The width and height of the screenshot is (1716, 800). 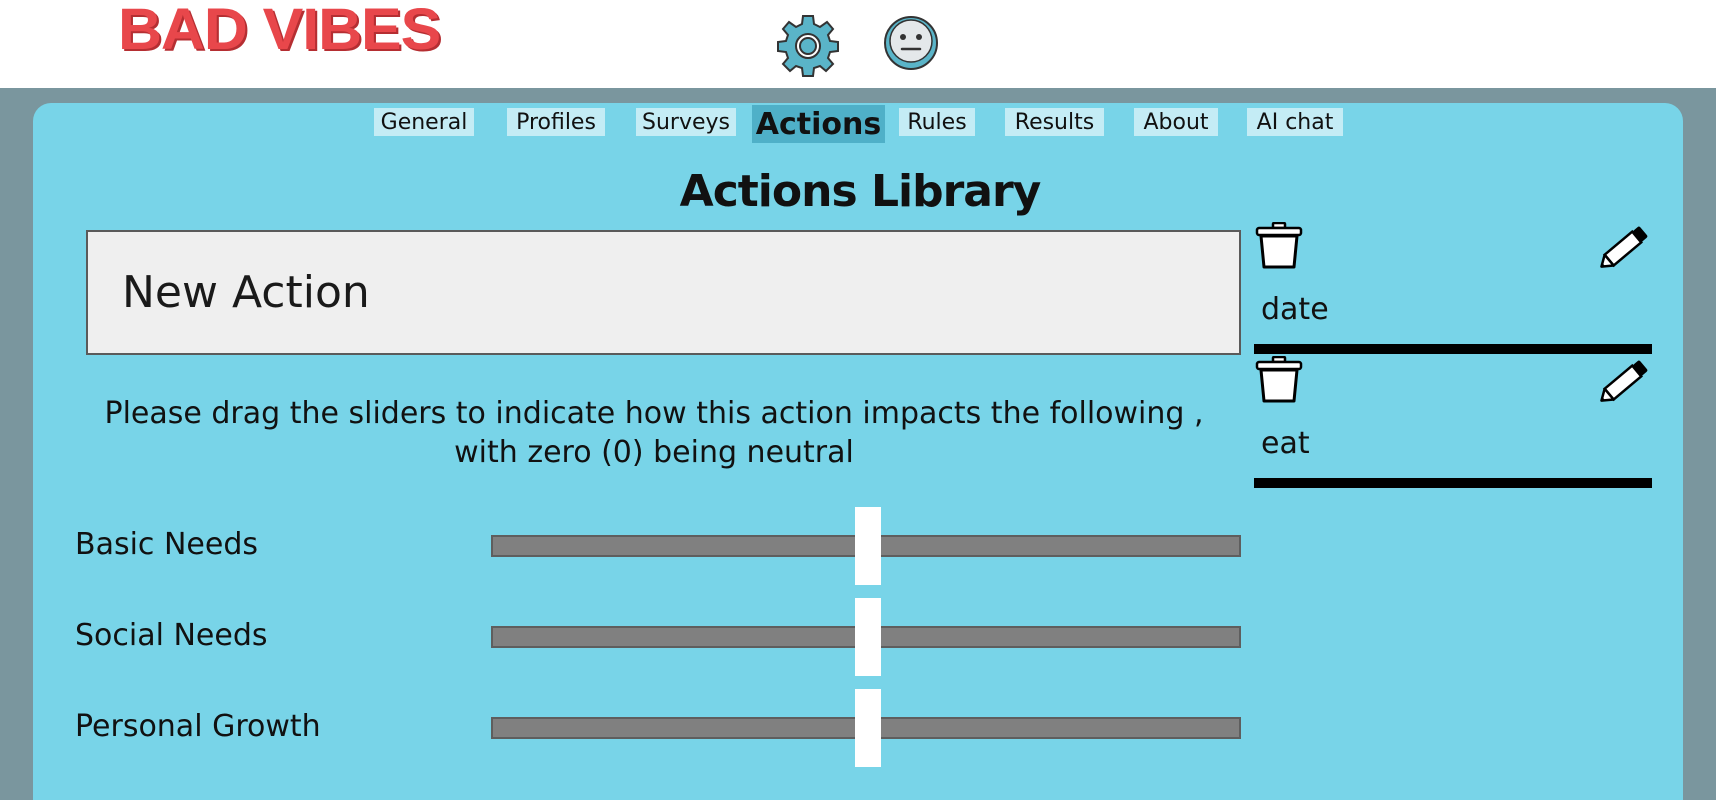 I want to click on mood-button, so click(x=911, y=43).